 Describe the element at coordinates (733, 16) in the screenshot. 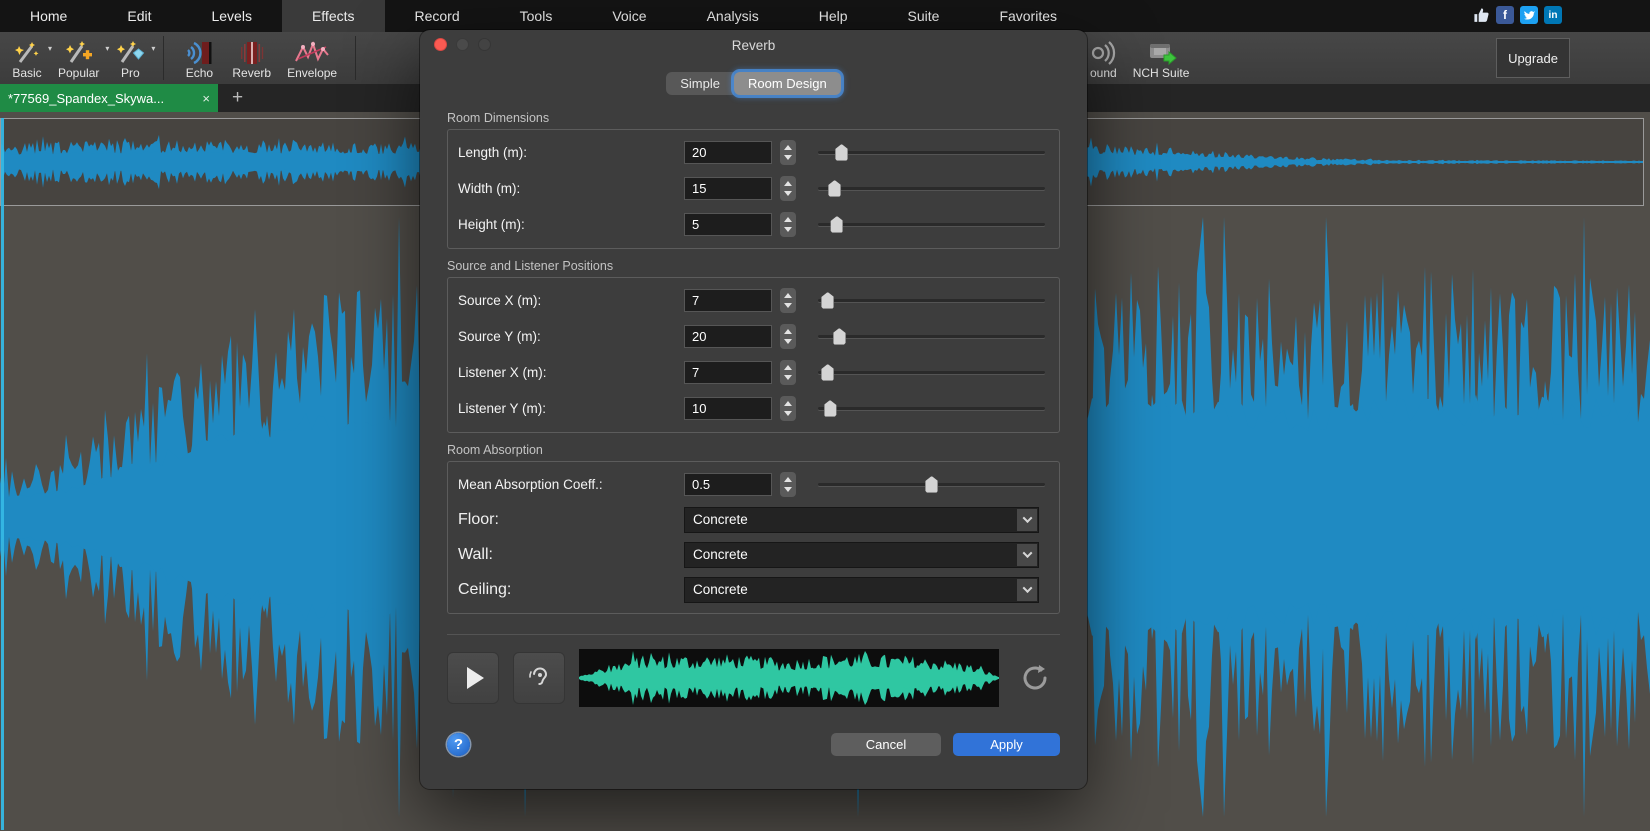

I see `menu-item-analysis: Analysis` at that location.